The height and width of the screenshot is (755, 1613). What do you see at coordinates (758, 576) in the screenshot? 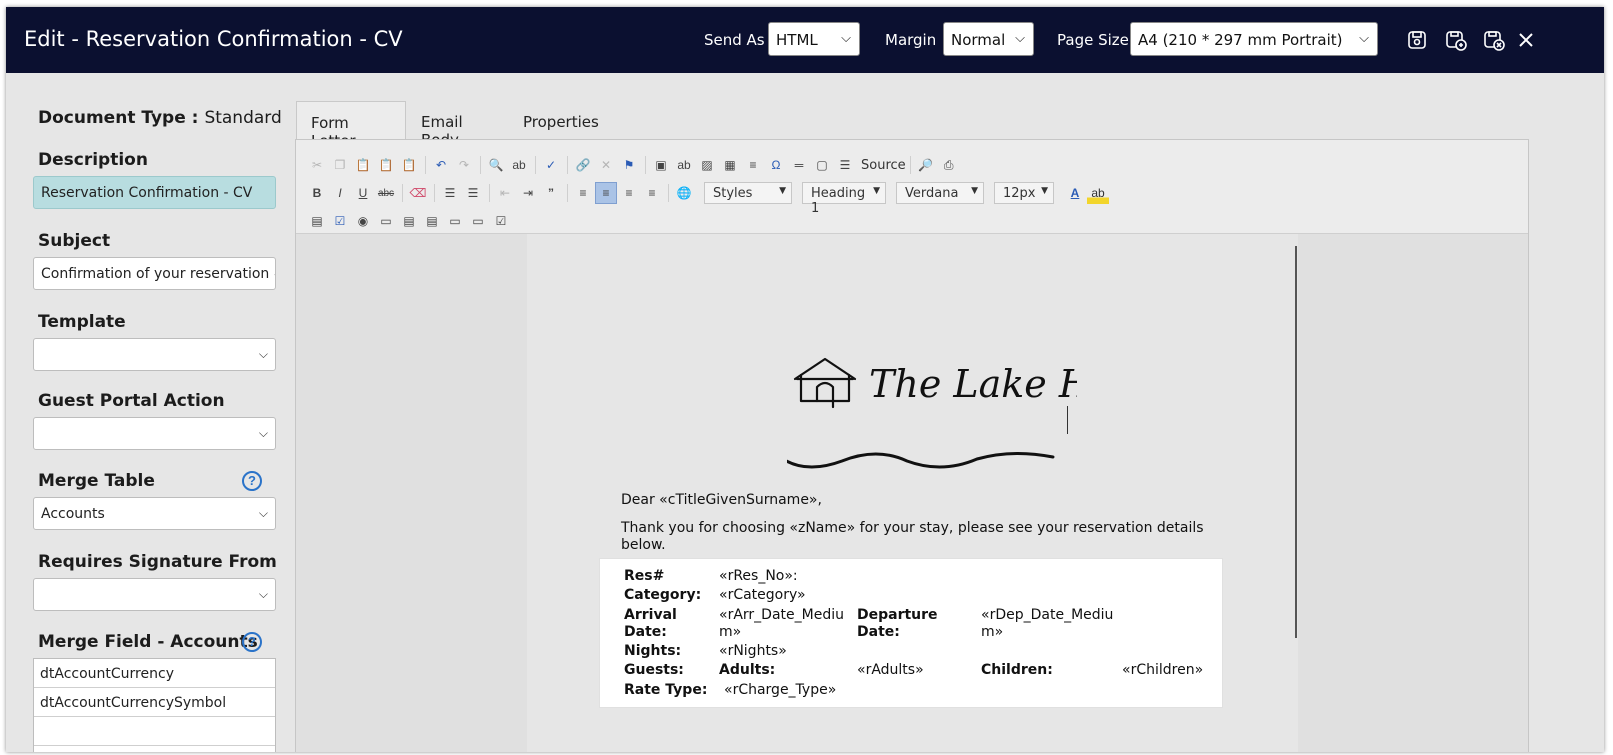
I see `res-number-value: «rRes_No»:` at bounding box center [758, 576].